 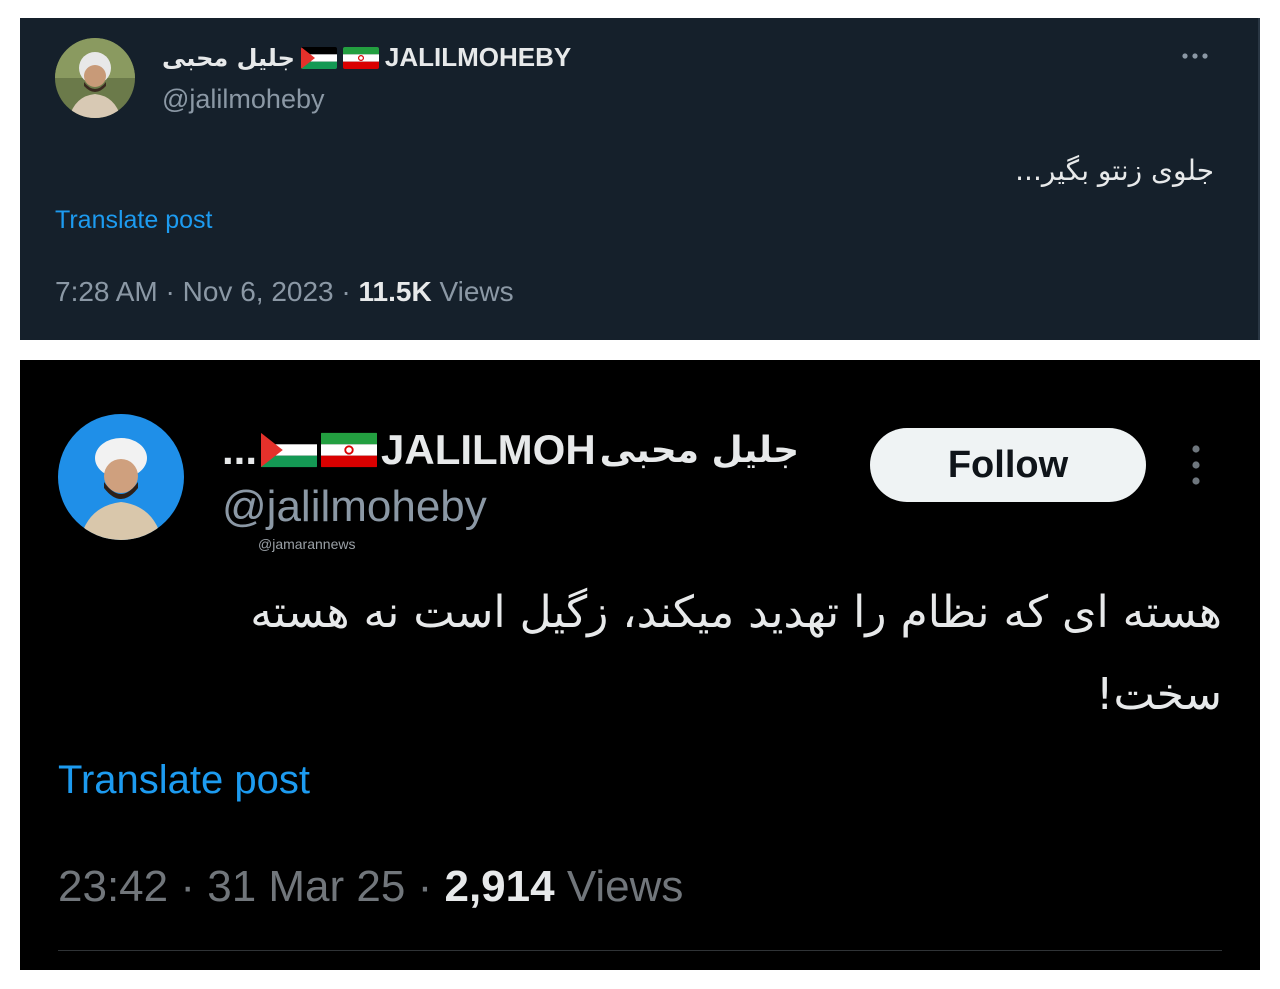 I want to click on views-count: 11.5K, so click(x=395, y=291).